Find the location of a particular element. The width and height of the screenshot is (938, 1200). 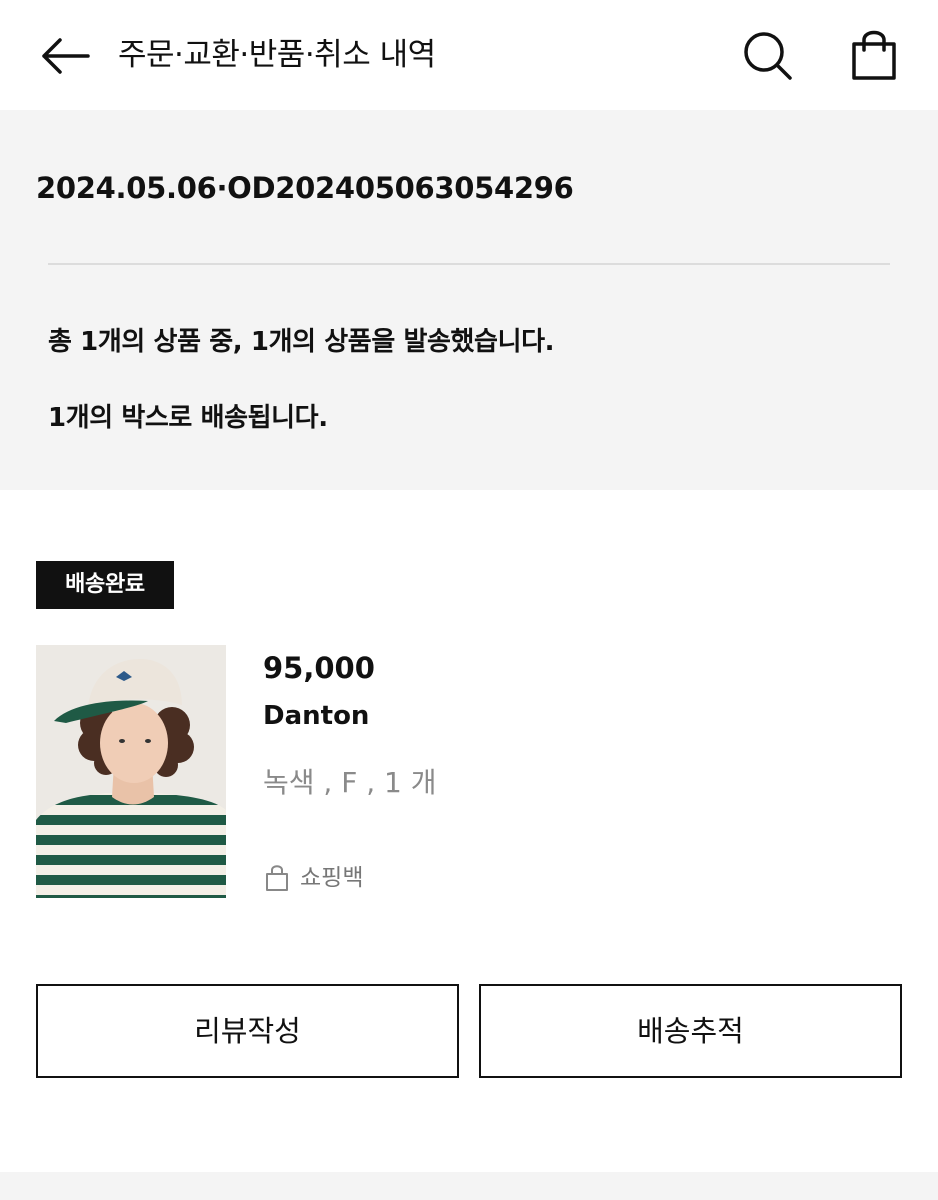

lock-bag-icon is located at coordinates (277, 878).